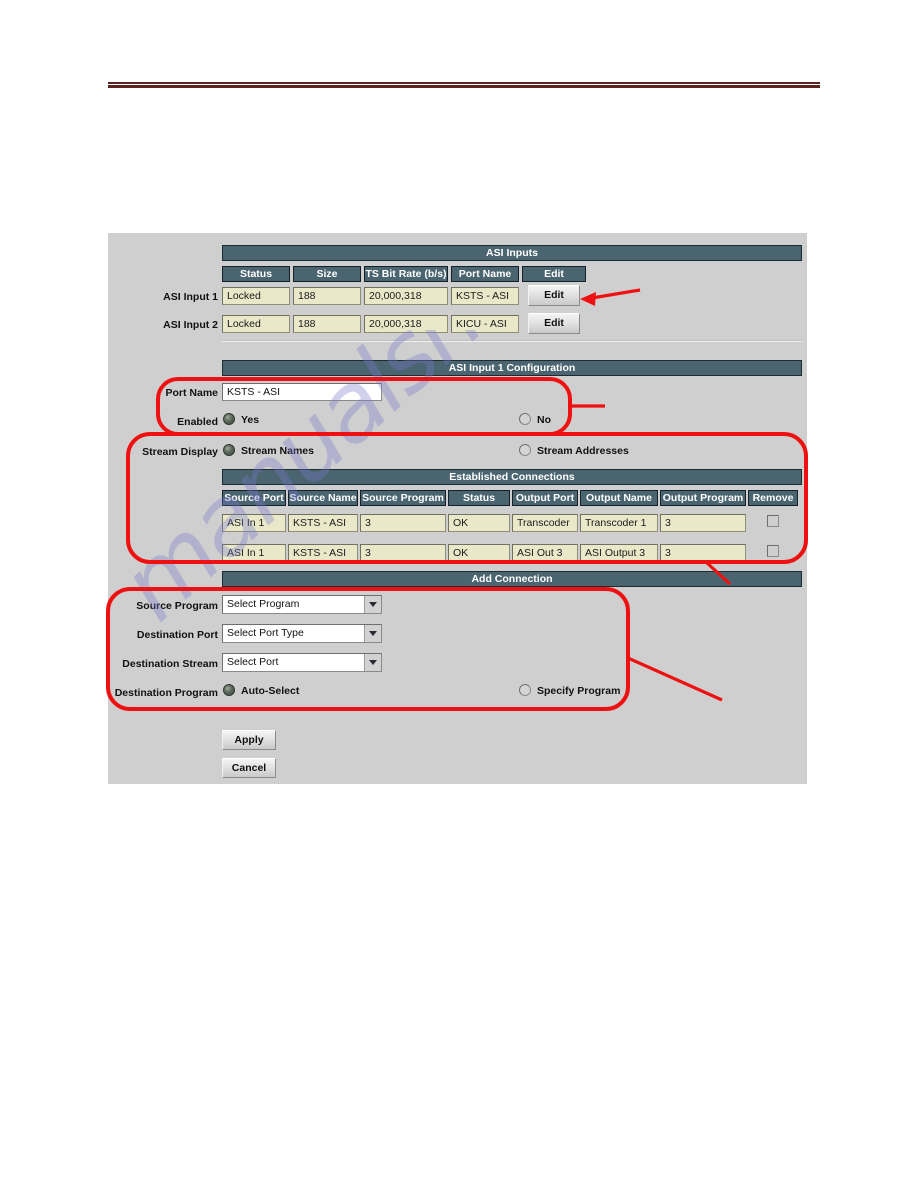  What do you see at coordinates (323, 498) in the screenshot?
I see `column-header-source-name: Source Name` at bounding box center [323, 498].